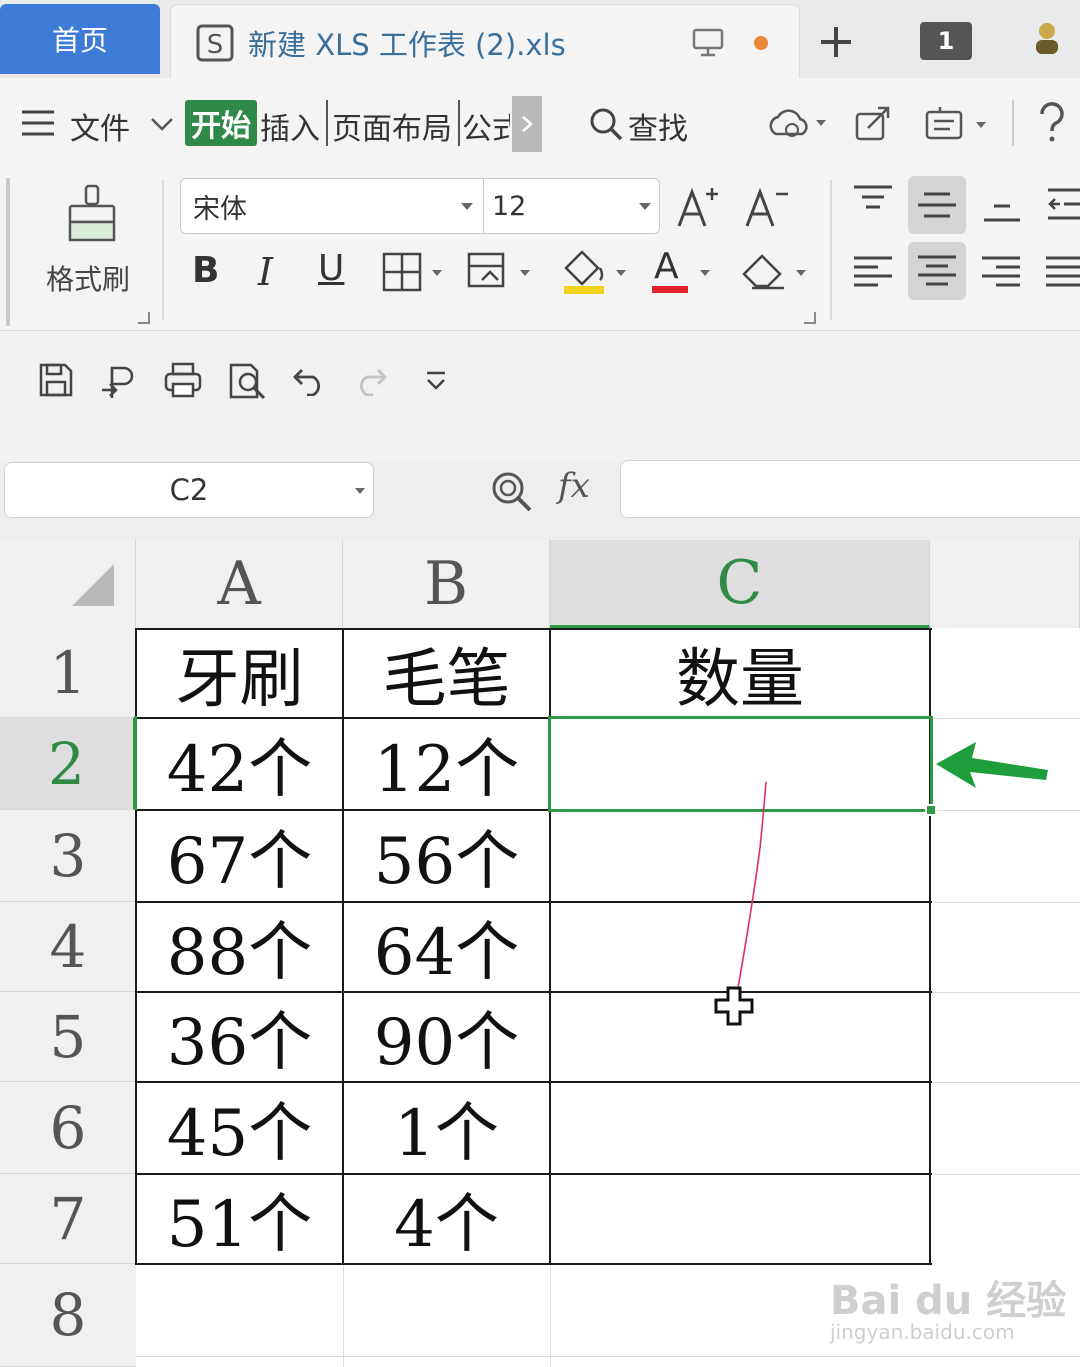 The height and width of the screenshot is (1367, 1080). I want to click on align-middle-button, so click(937, 205).